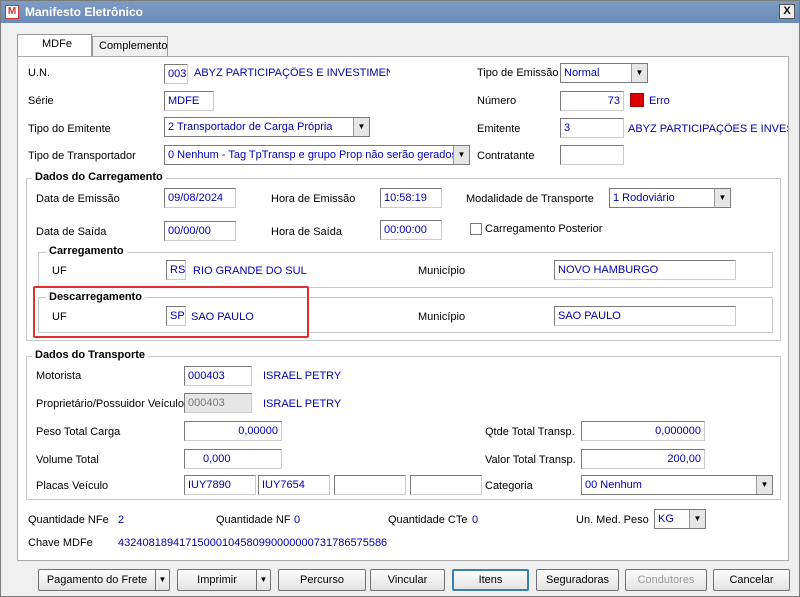  I want to click on emitente-name: ABYZ PARTICIPAÇÕES E INVEST, so click(708, 129).